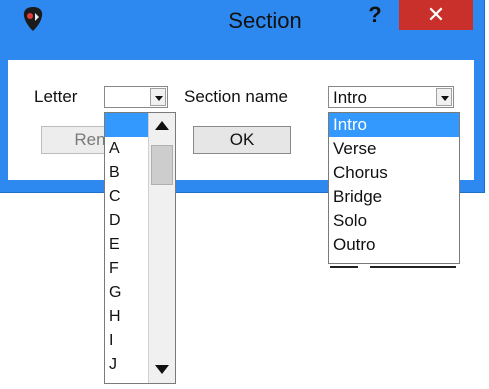 The image size is (489, 389). Describe the element at coordinates (127, 341) in the screenshot. I see `letter-option: I` at that location.